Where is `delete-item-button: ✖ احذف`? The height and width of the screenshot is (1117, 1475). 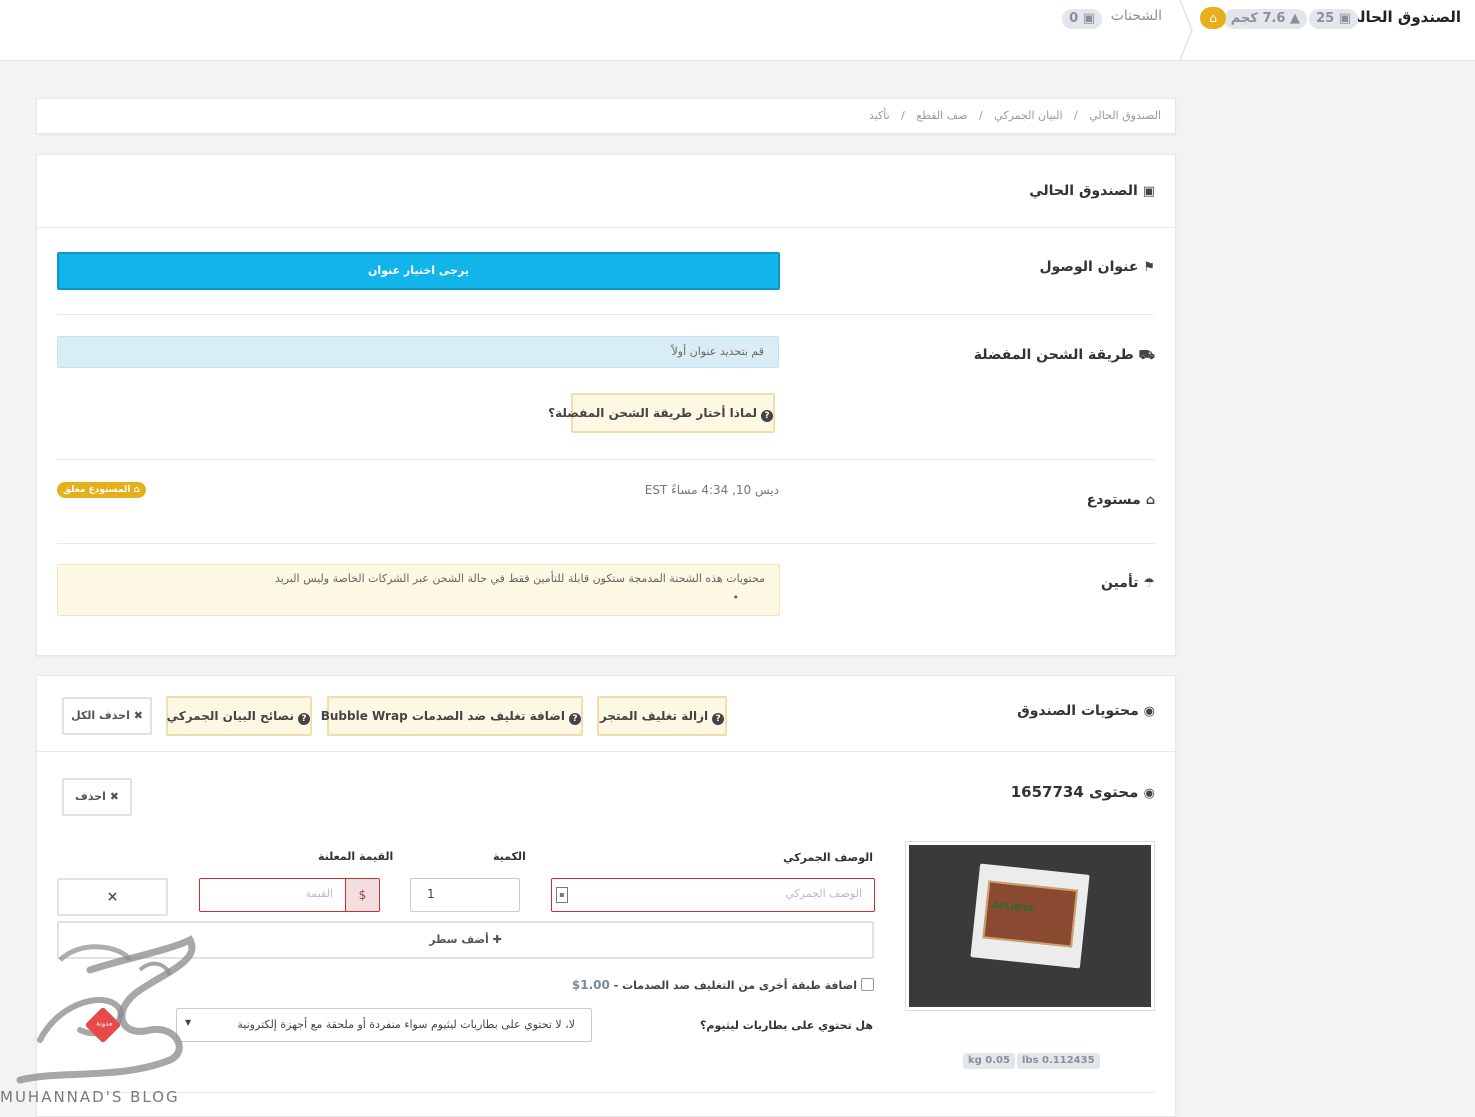
delete-item-button: ✖ احذف is located at coordinates (97, 797).